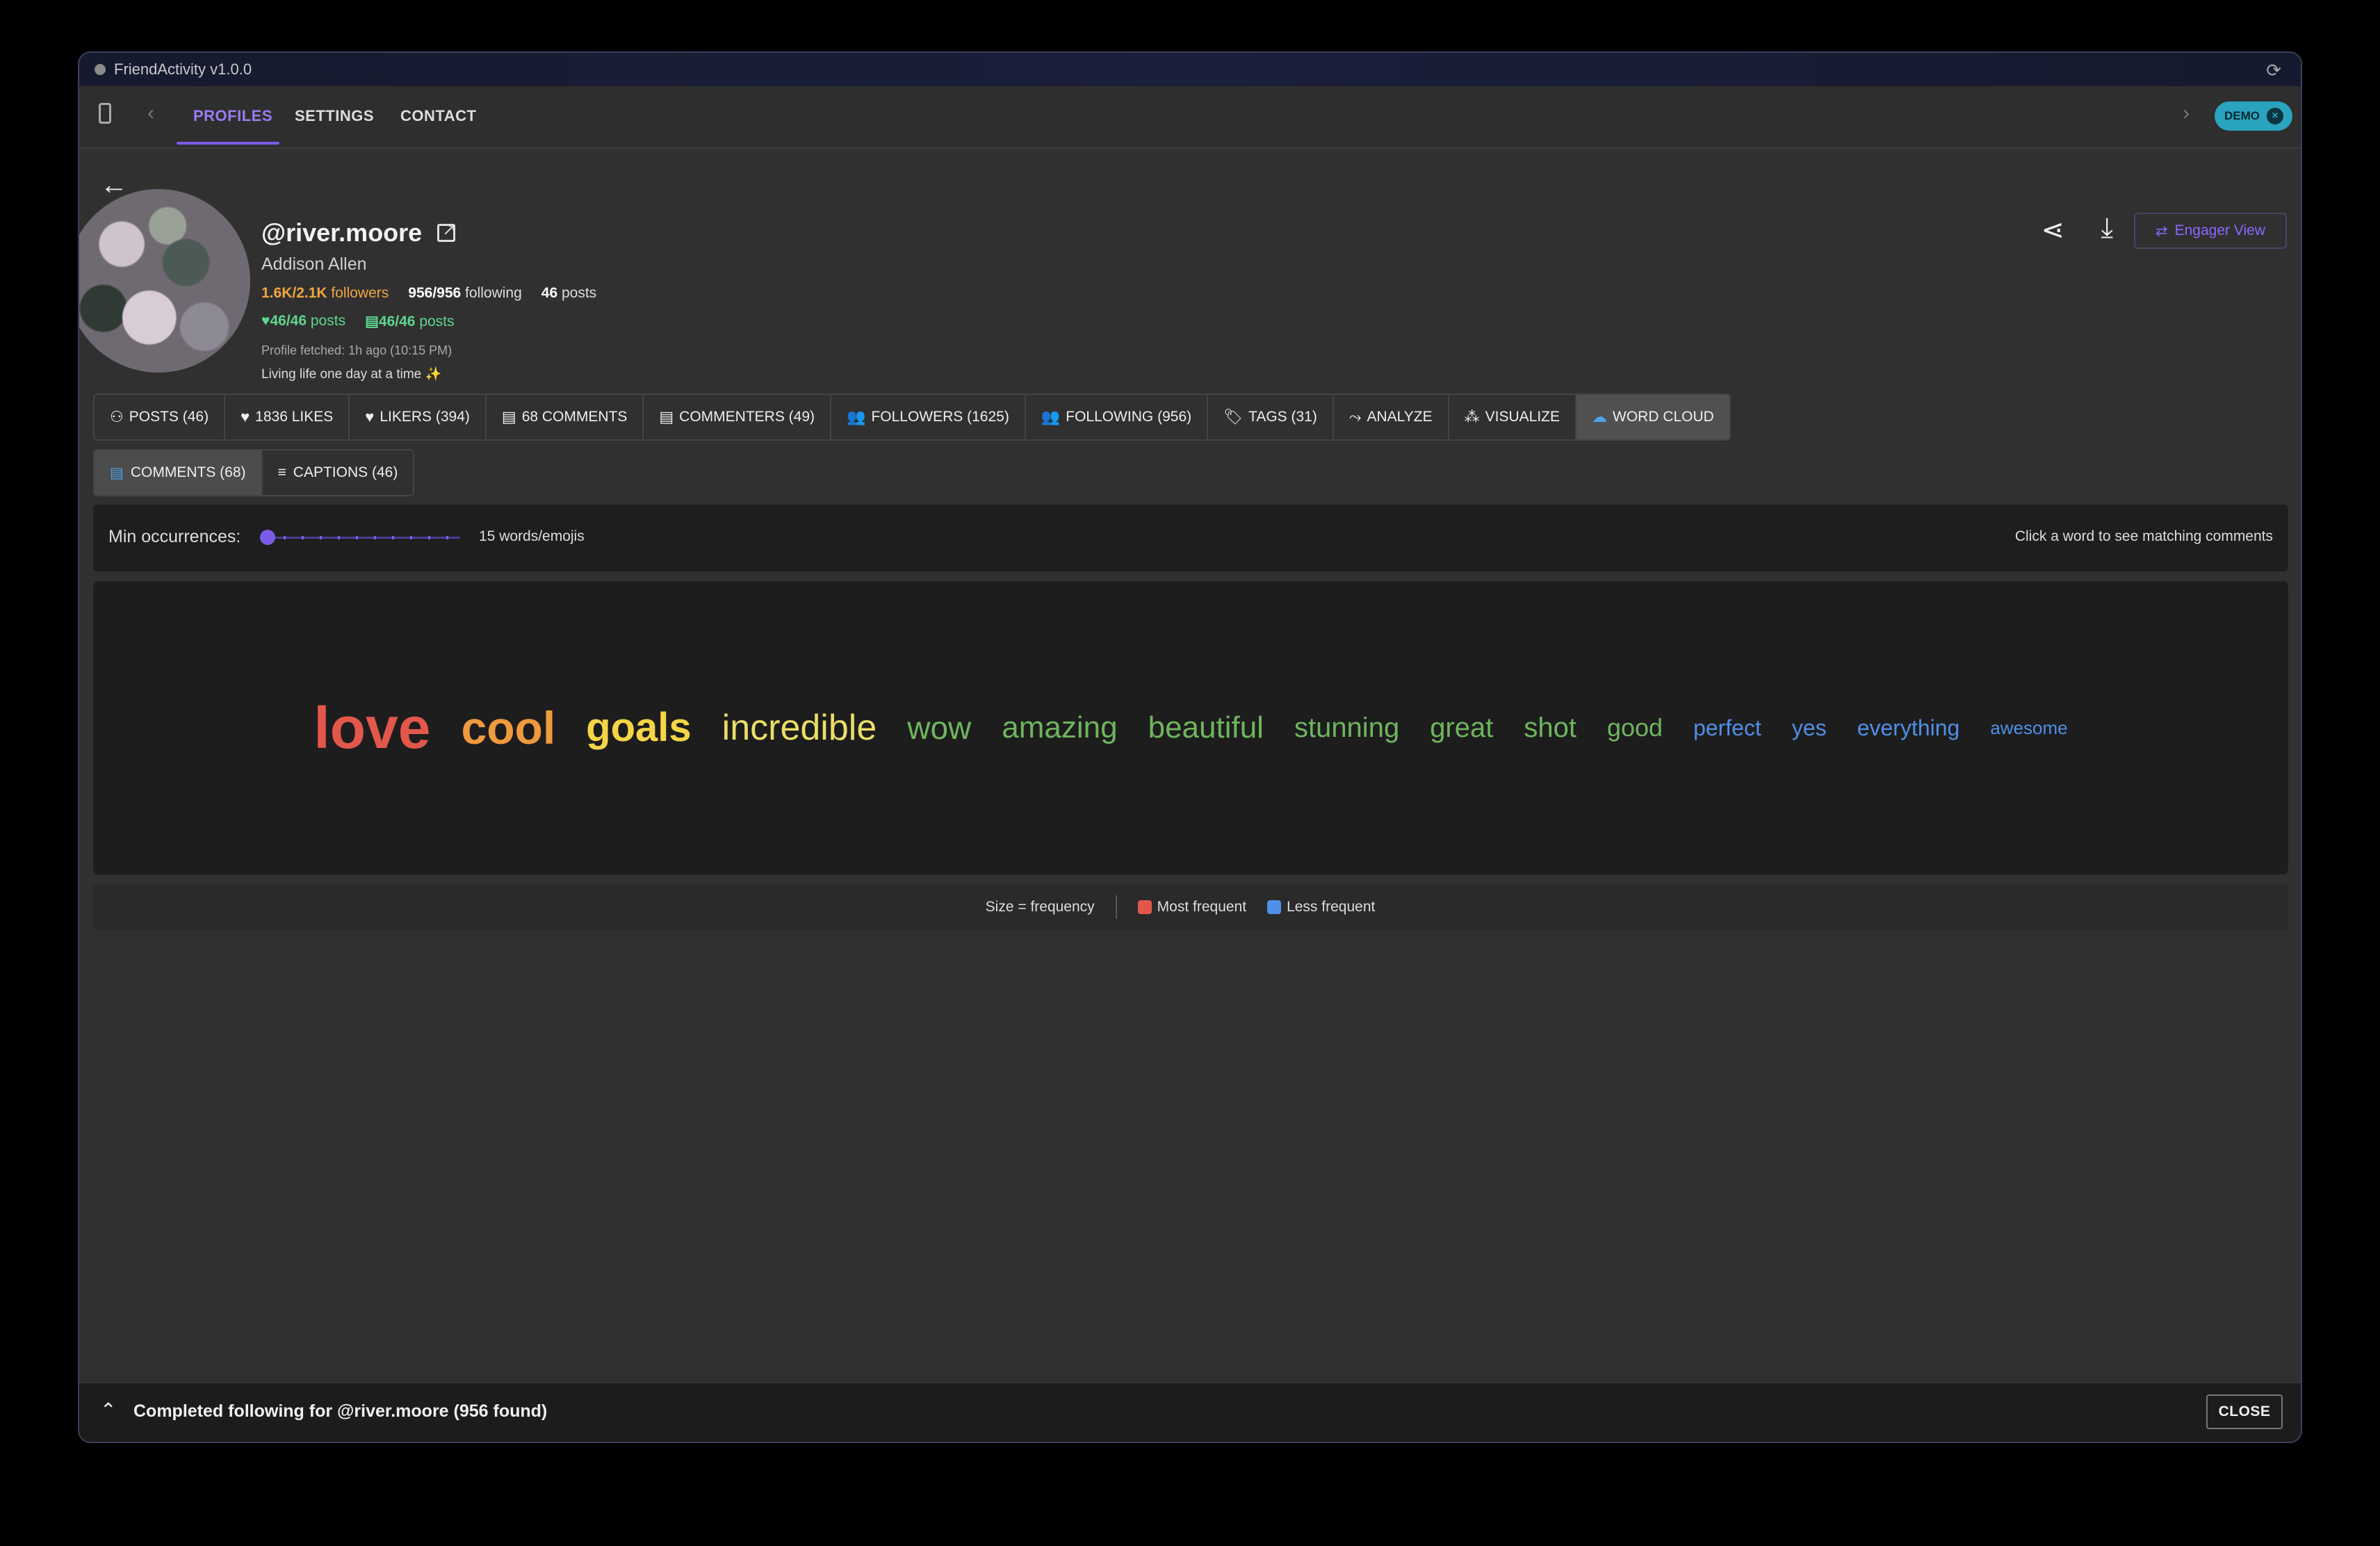  What do you see at coordinates (2219, 230) in the screenshot?
I see `engager-view-label: Engager View` at bounding box center [2219, 230].